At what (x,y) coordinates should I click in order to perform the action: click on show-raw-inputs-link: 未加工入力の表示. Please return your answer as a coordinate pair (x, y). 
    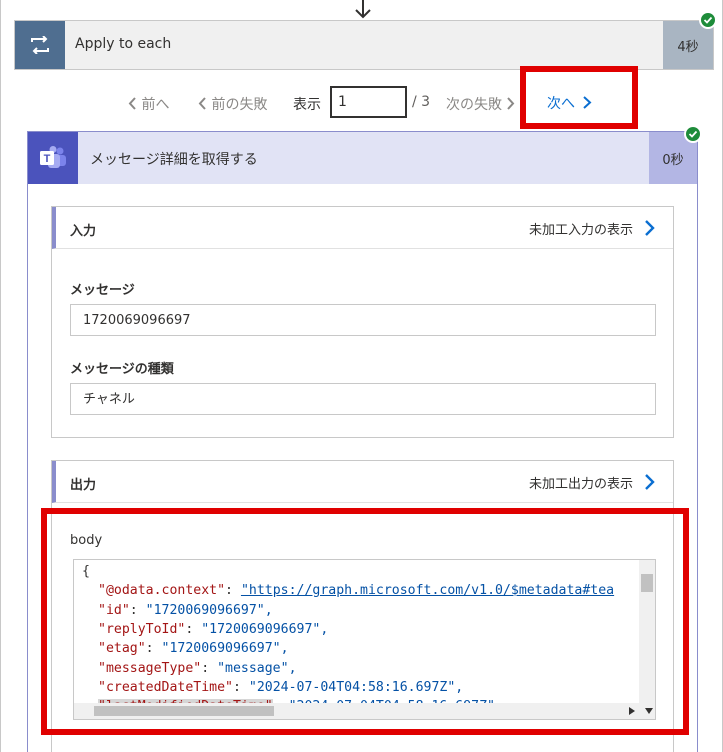
    Looking at the image, I should click on (581, 228).